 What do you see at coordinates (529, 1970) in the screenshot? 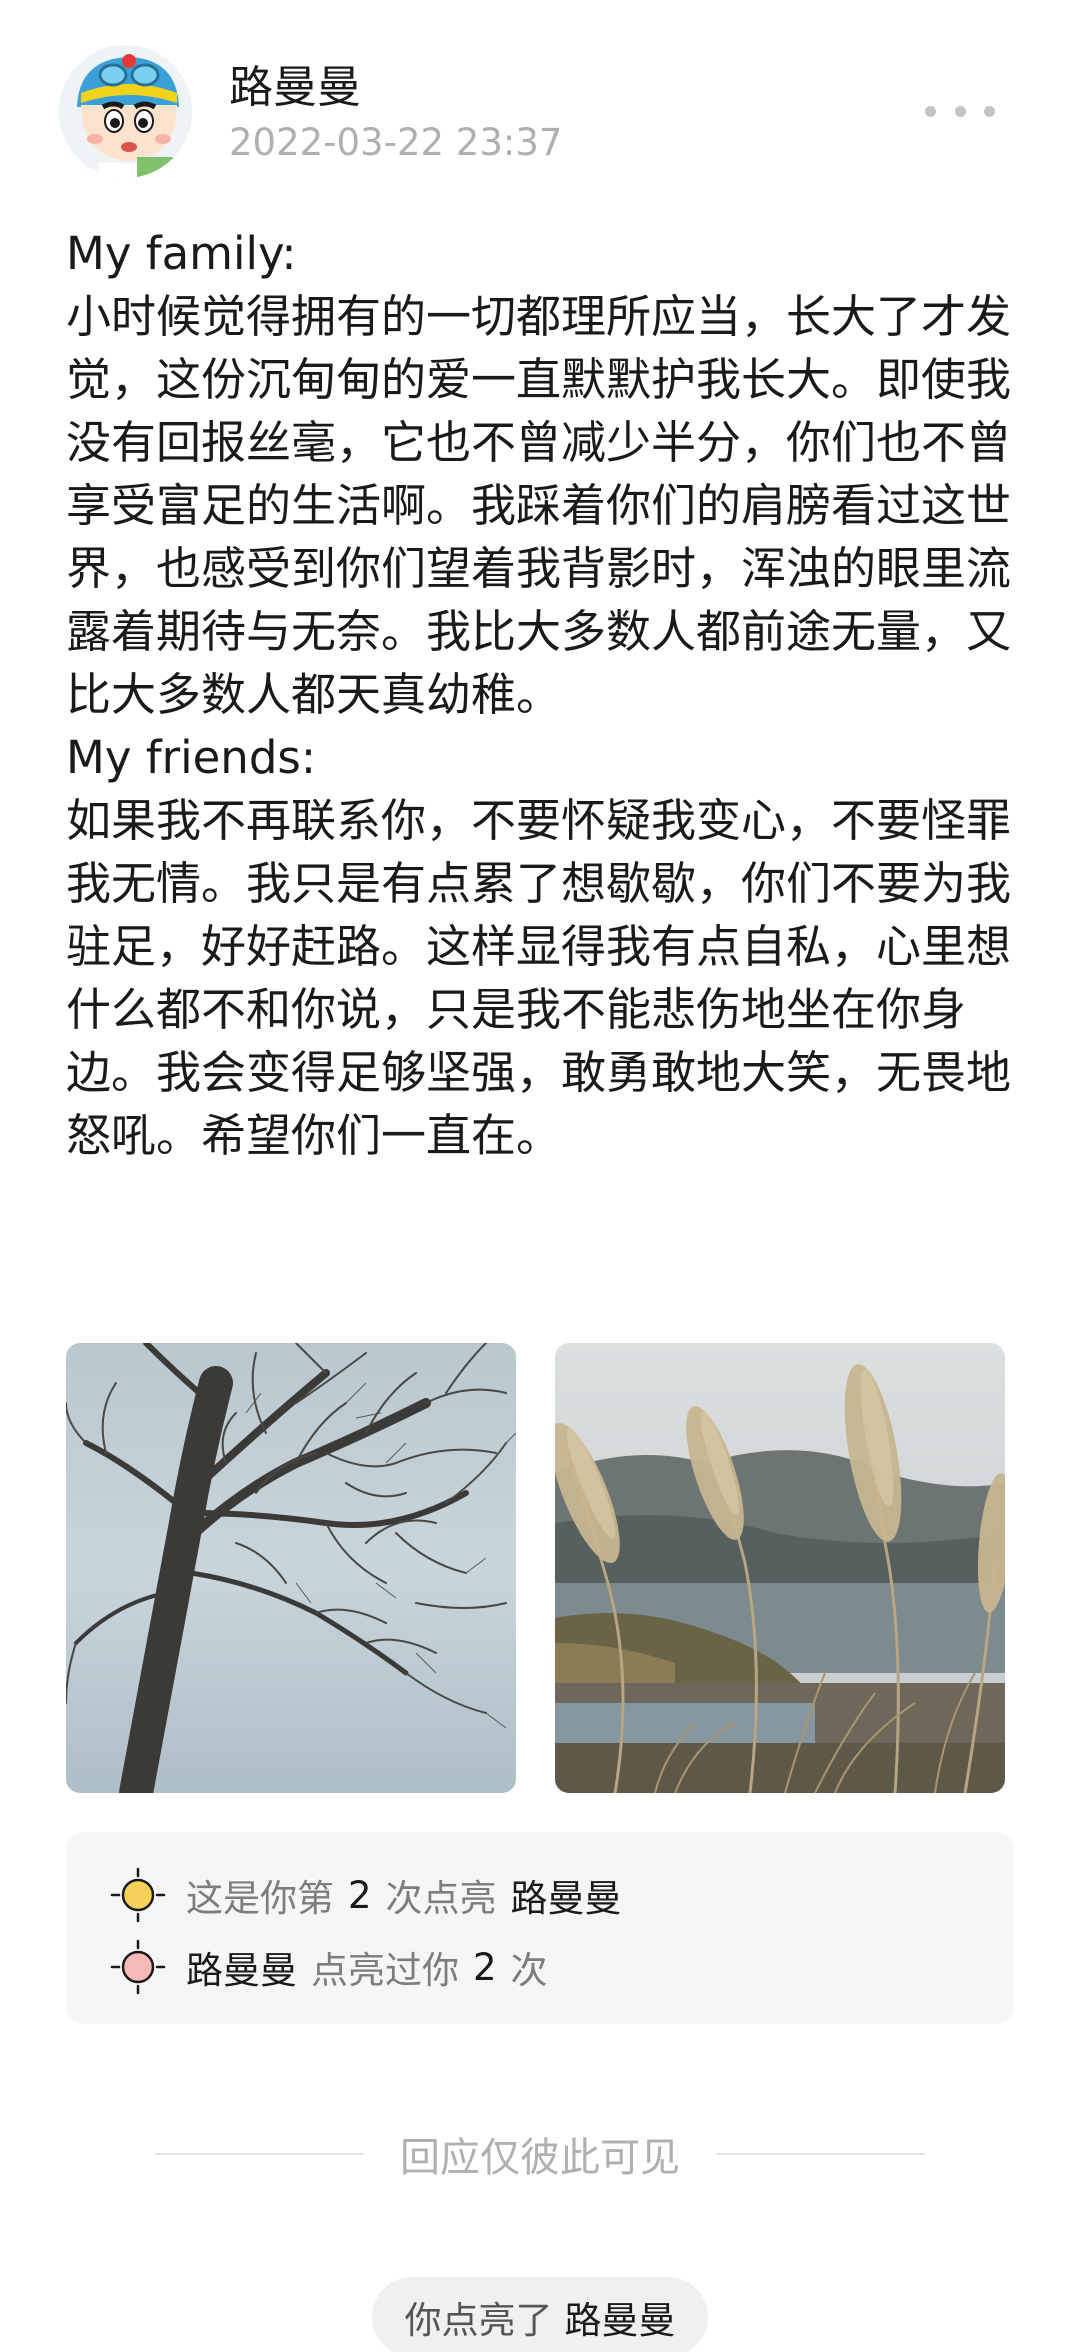
I see `like-text-suffix: 次` at bounding box center [529, 1970].